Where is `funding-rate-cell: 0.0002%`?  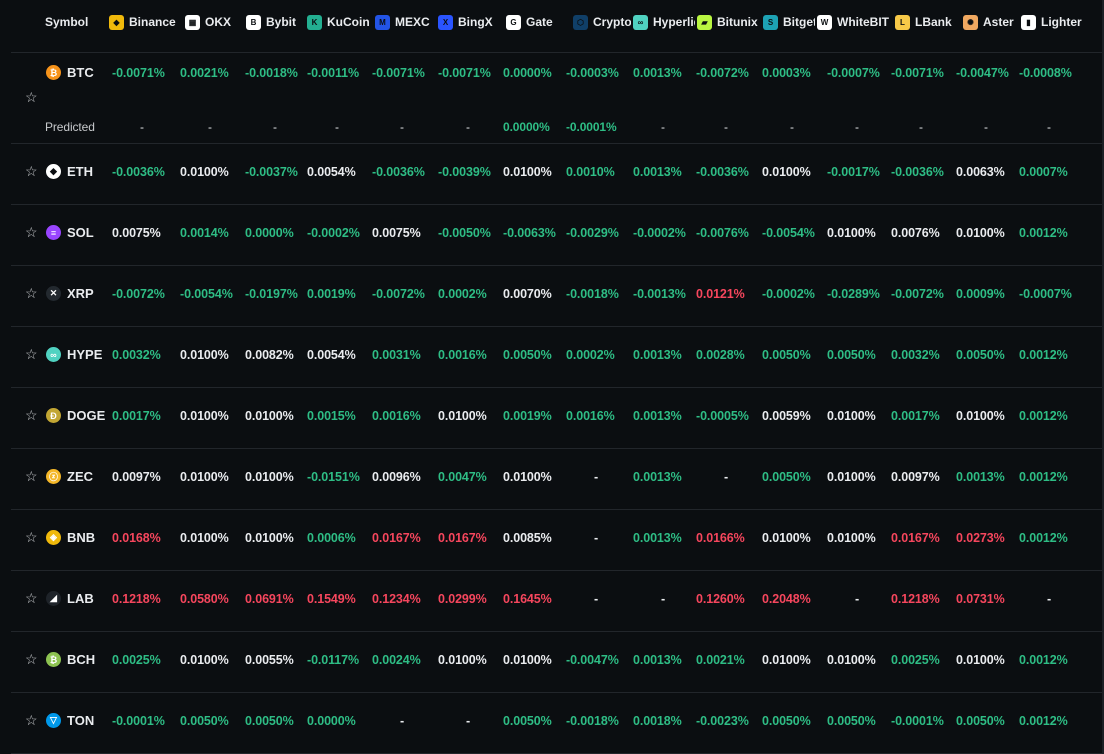 funding-rate-cell: 0.0002% is located at coordinates (590, 355).